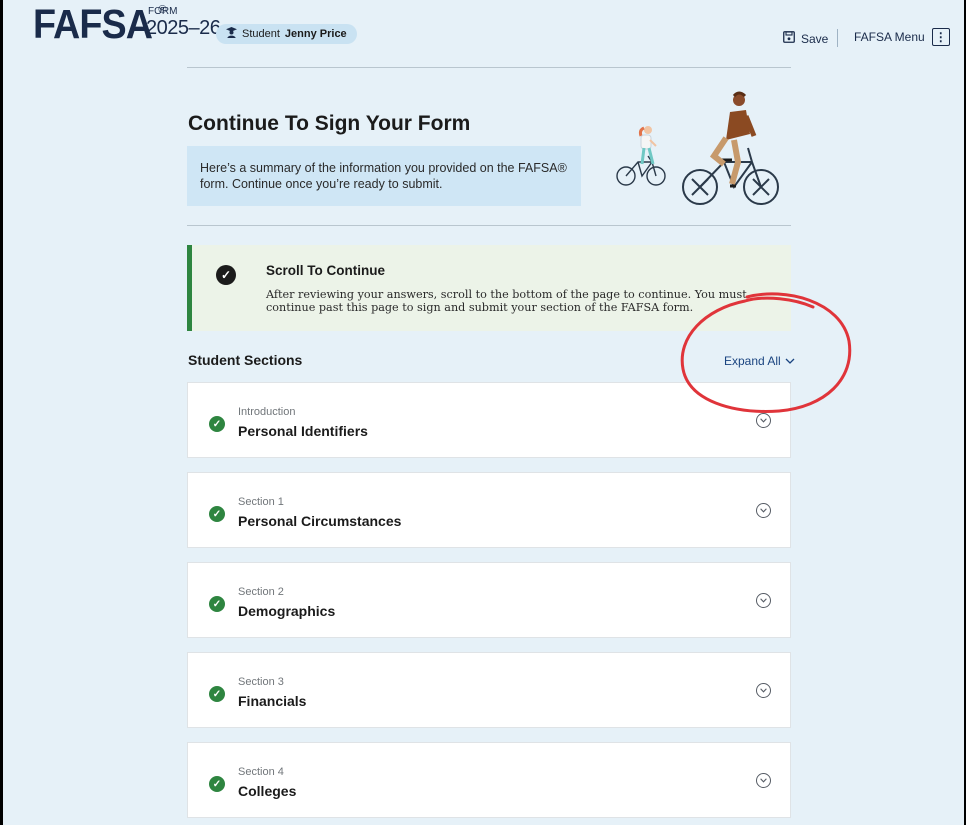 Image resolution: width=966 pixels, height=825 pixels. I want to click on logo-text: FAFSA, so click(93, 24).